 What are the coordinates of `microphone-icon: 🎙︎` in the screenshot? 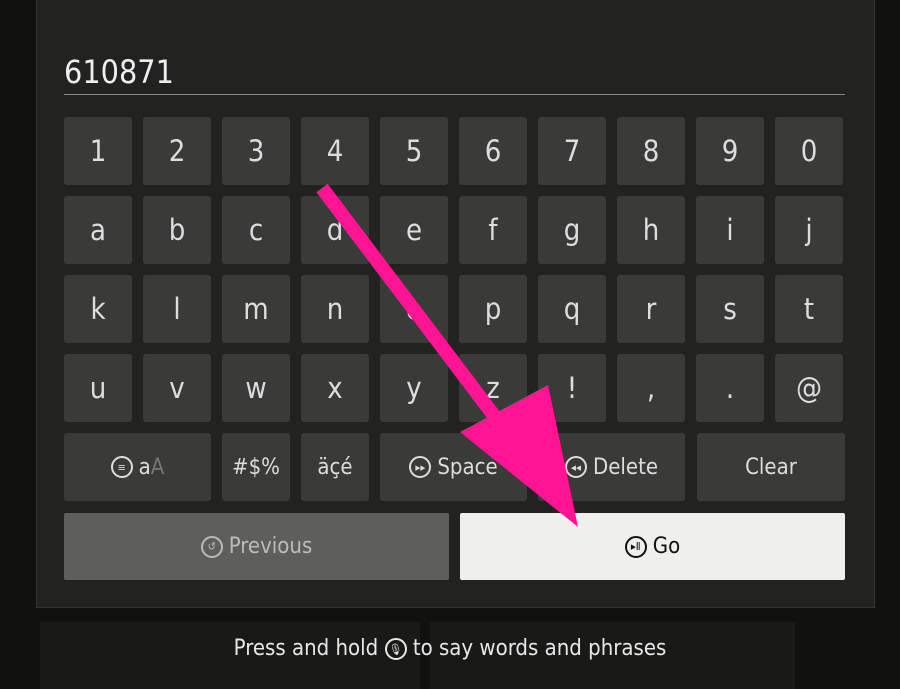 It's located at (395, 649).